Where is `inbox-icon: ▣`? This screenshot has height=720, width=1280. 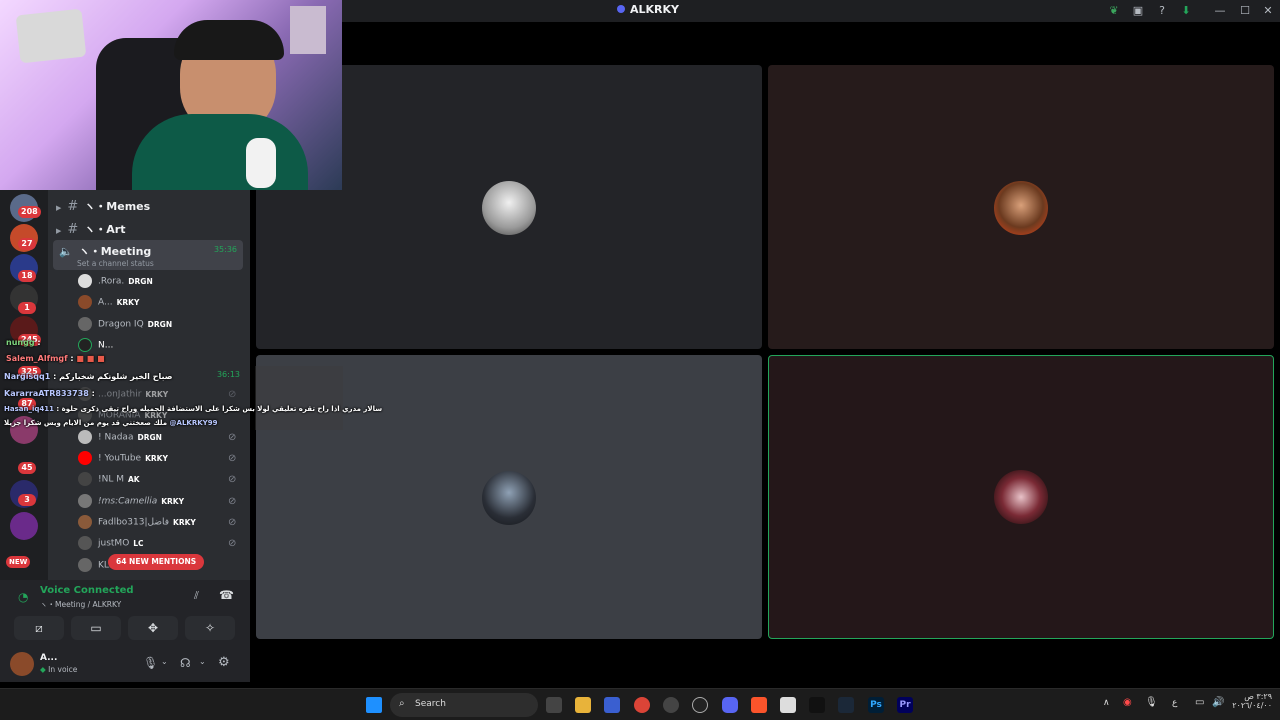 inbox-icon: ▣ is located at coordinates (1138, 11).